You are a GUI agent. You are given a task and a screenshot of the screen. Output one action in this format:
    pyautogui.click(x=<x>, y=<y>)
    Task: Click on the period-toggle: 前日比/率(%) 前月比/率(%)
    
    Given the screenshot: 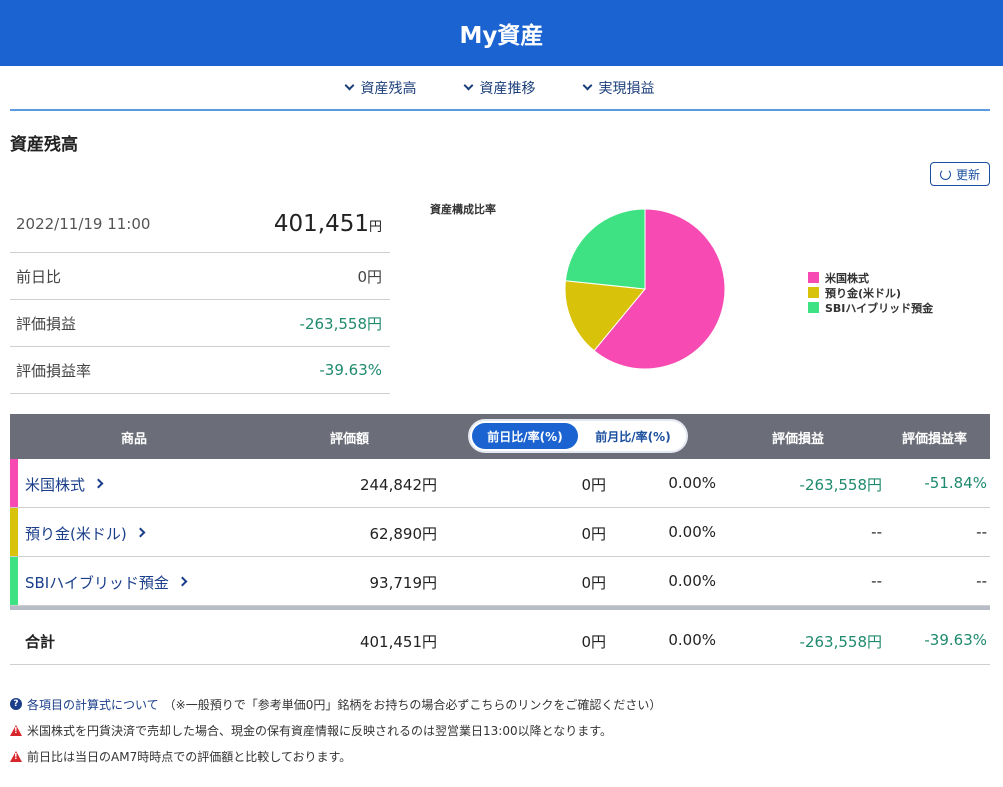 What is the action you would take?
    pyautogui.click(x=578, y=436)
    